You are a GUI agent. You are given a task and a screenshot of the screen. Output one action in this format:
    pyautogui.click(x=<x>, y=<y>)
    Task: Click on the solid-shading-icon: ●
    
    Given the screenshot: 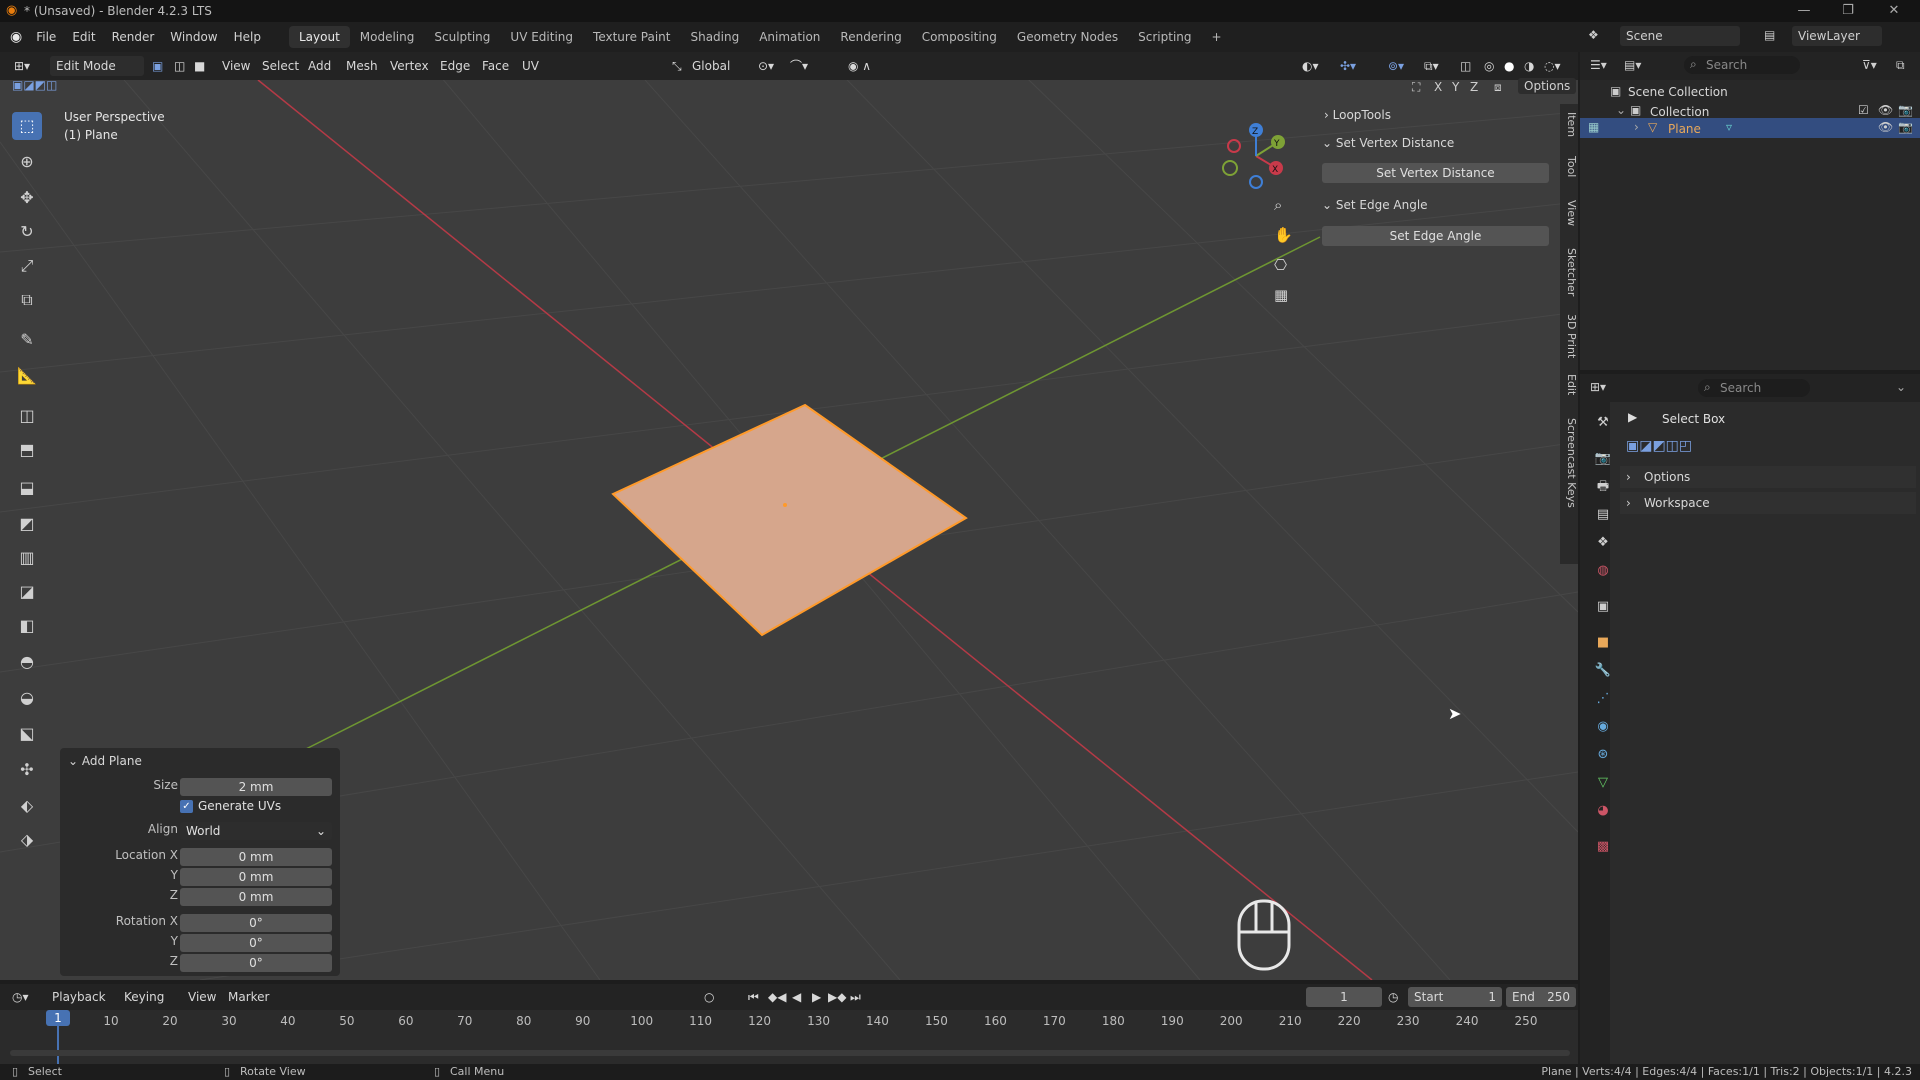 What is the action you would take?
    pyautogui.click(x=1509, y=66)
    